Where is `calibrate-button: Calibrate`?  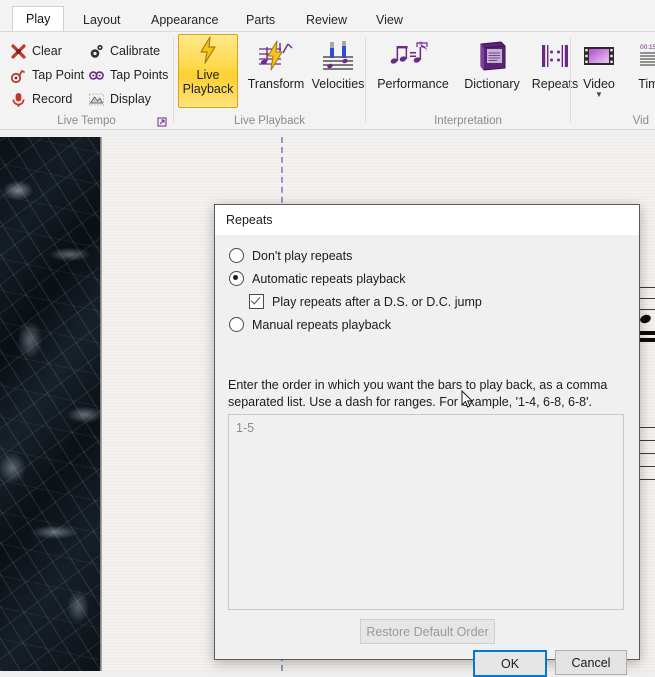 calibrate-button: Calibrate is located at coordinates (124, 51).